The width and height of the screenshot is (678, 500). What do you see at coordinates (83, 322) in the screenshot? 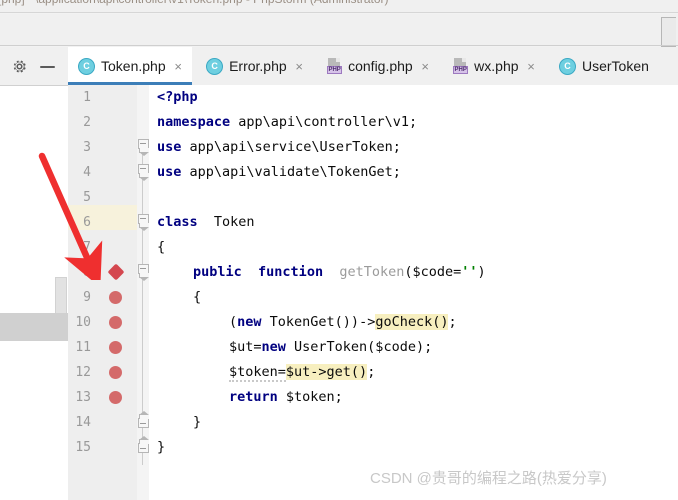
I see `line-number: 10` at bounding box center [83, 322].